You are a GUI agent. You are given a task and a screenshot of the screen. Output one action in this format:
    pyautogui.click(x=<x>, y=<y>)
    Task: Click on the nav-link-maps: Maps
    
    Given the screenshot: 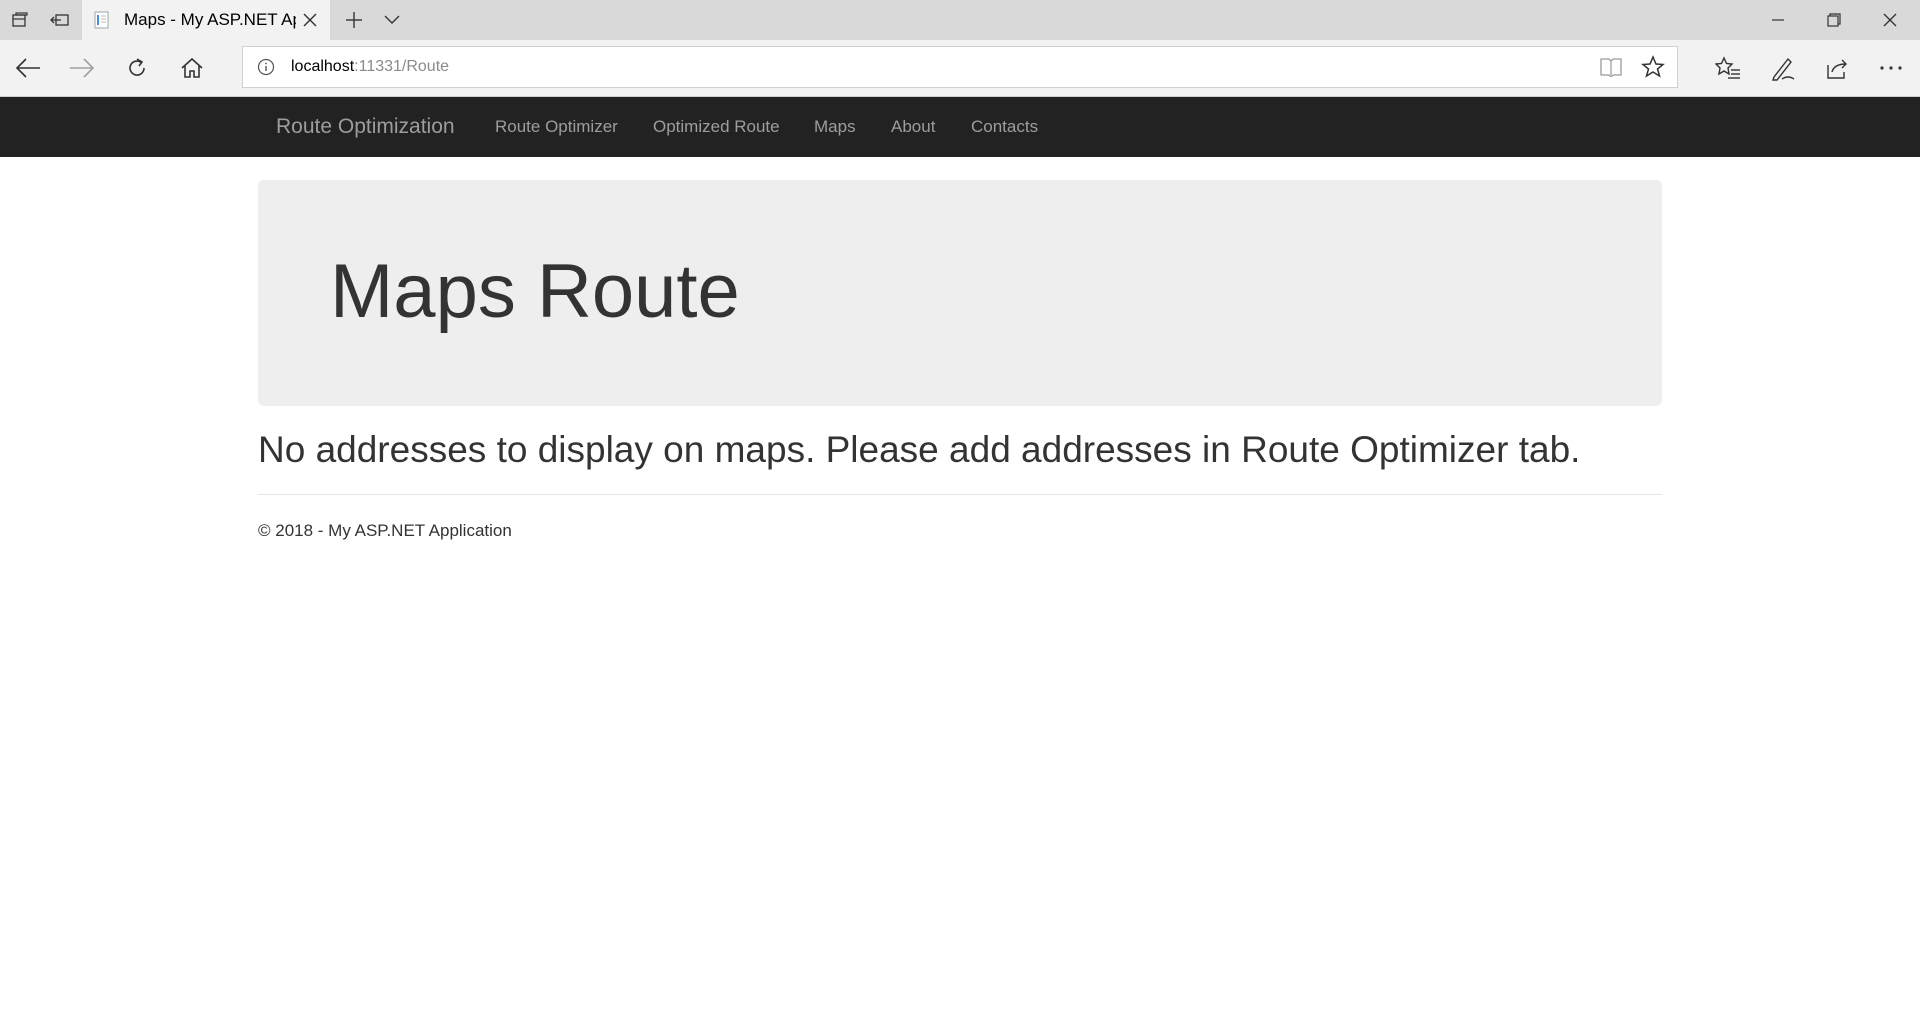 What is the action you would take?
    pyautogui.click(x=835, y=127)
    